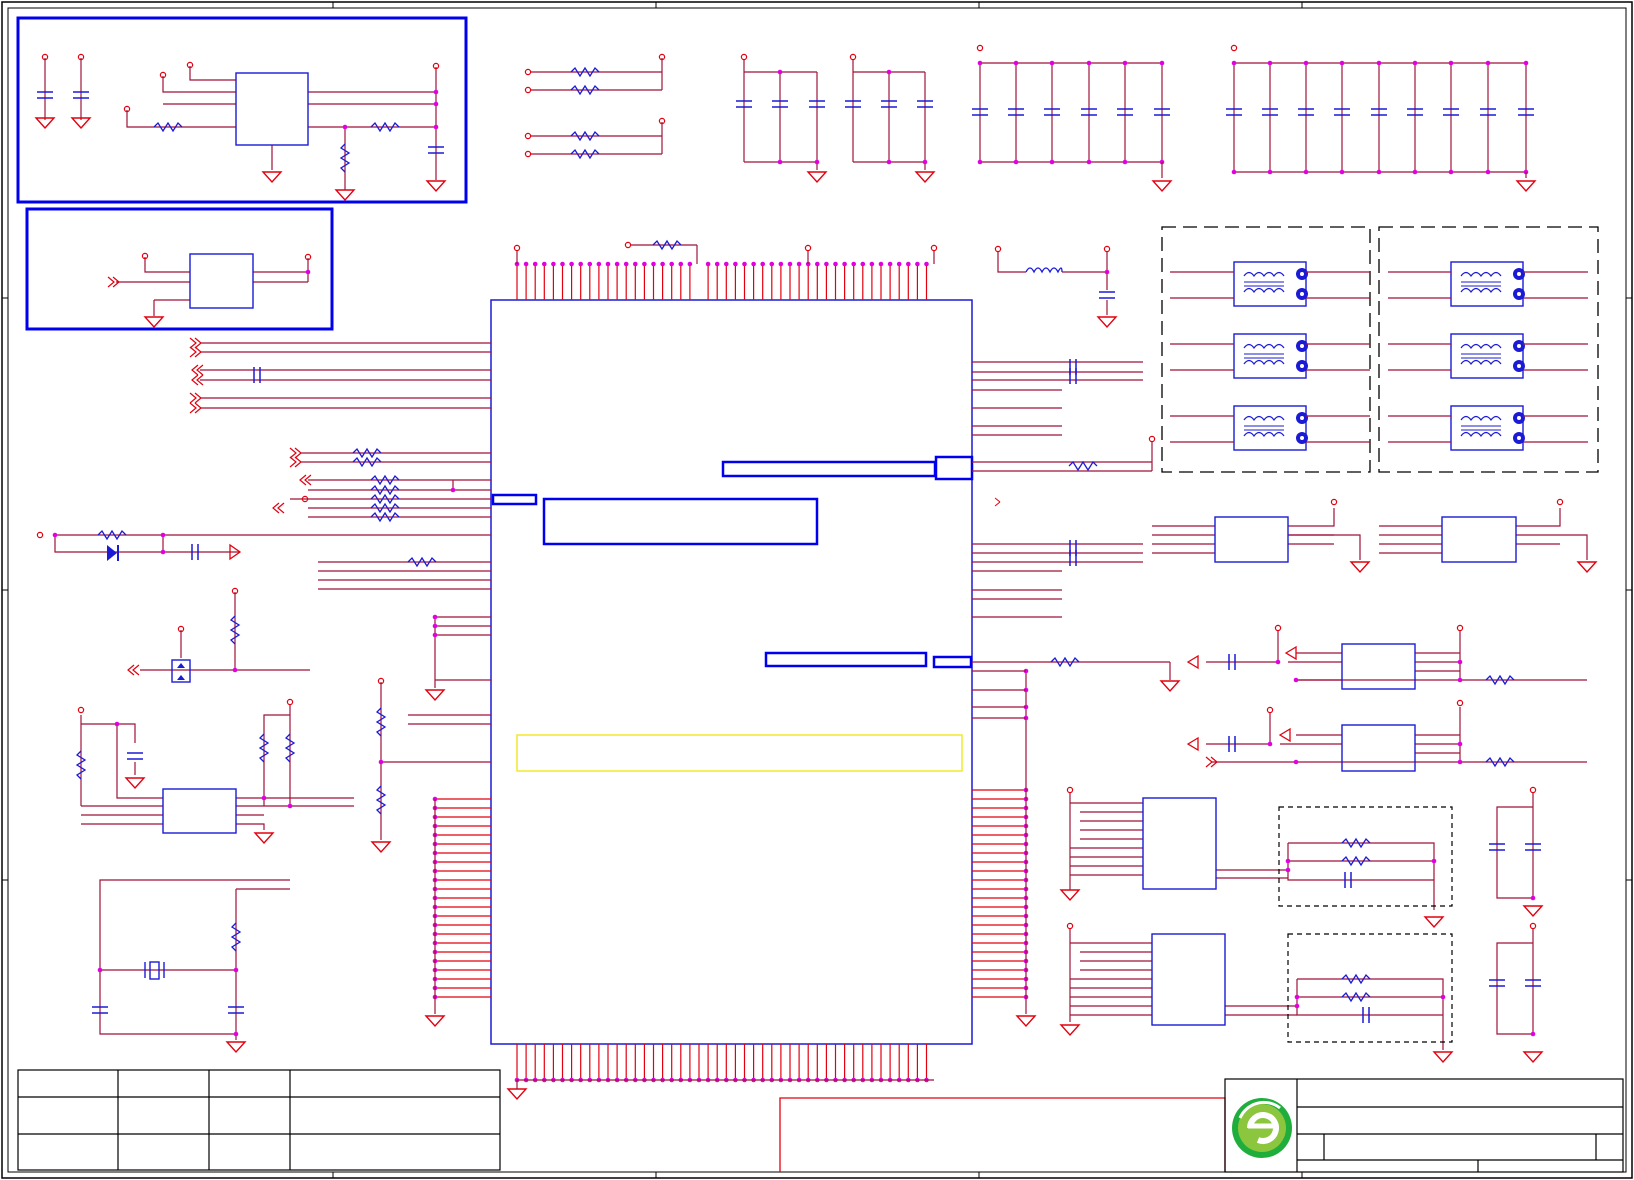 Image resolution: width=1634 pixels, height=1180 pixels. Describe the element at coordinates (218, 635) in the screenshot. I see `mosfet-circuit` at that location.